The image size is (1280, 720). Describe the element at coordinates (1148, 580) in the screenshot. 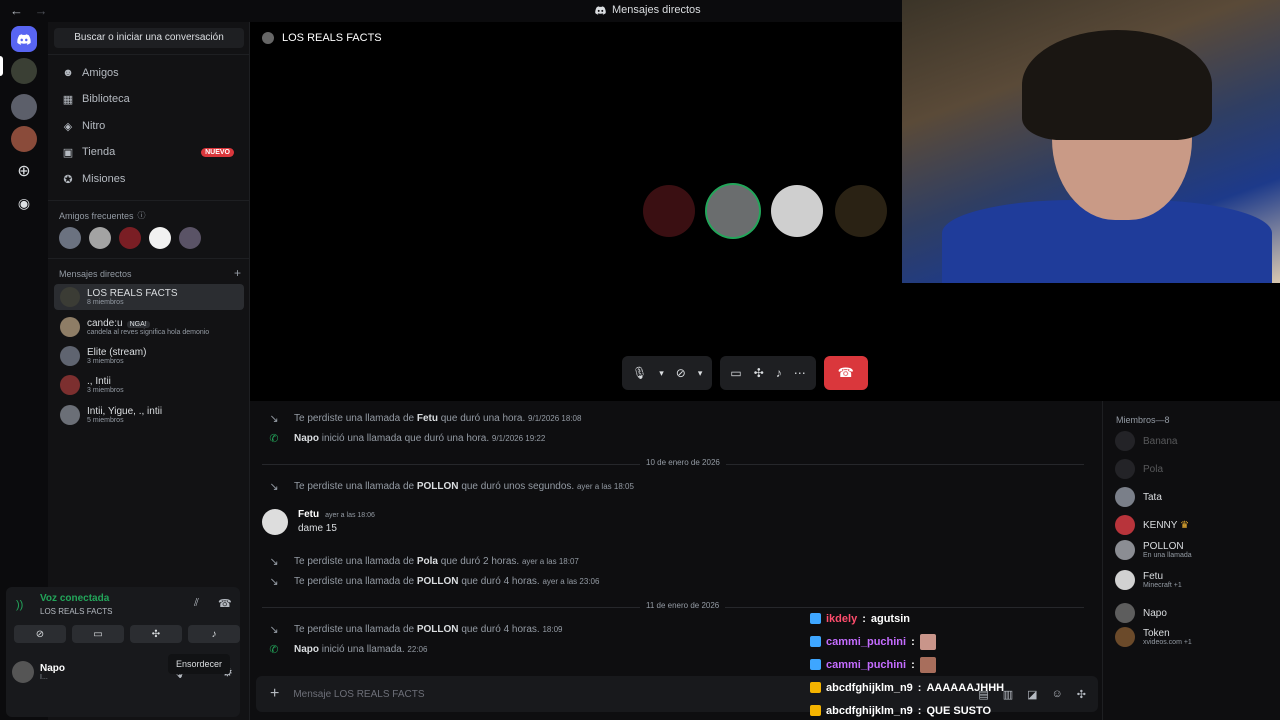

I see `member-item: Fetu Minecraft +1` at that location.